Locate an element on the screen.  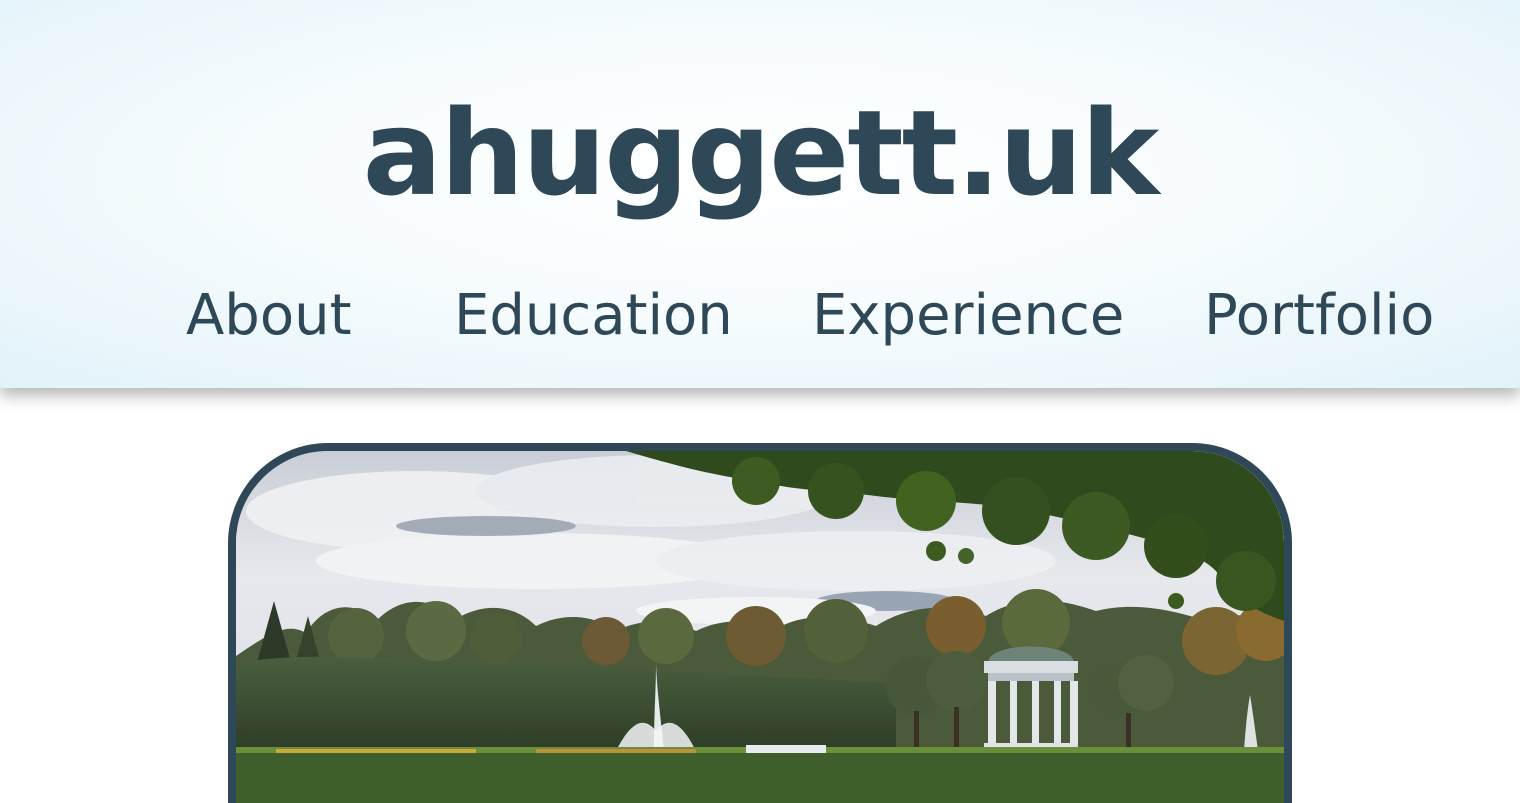
lawn is located at coordinates (760, 775).